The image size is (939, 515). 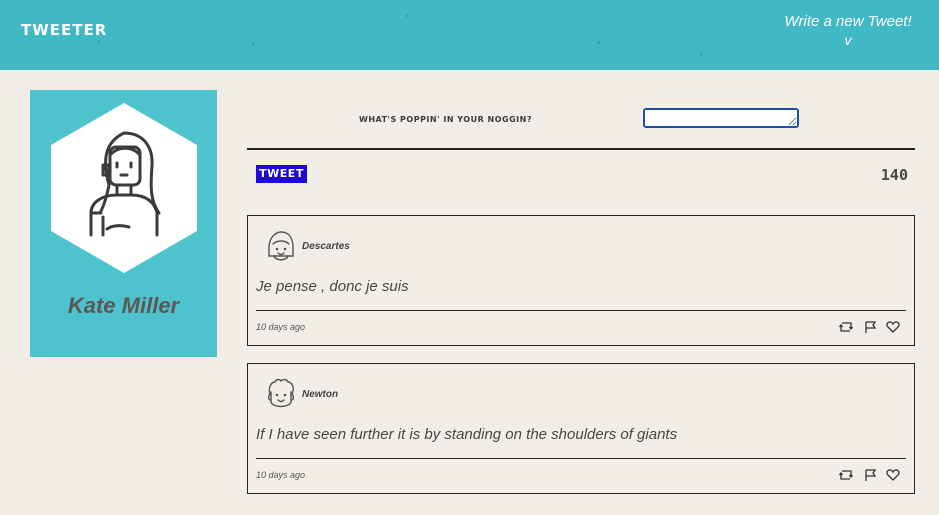 I want to click on compose-link-label: Write a new Tweet!, so click(x=847, y=21).